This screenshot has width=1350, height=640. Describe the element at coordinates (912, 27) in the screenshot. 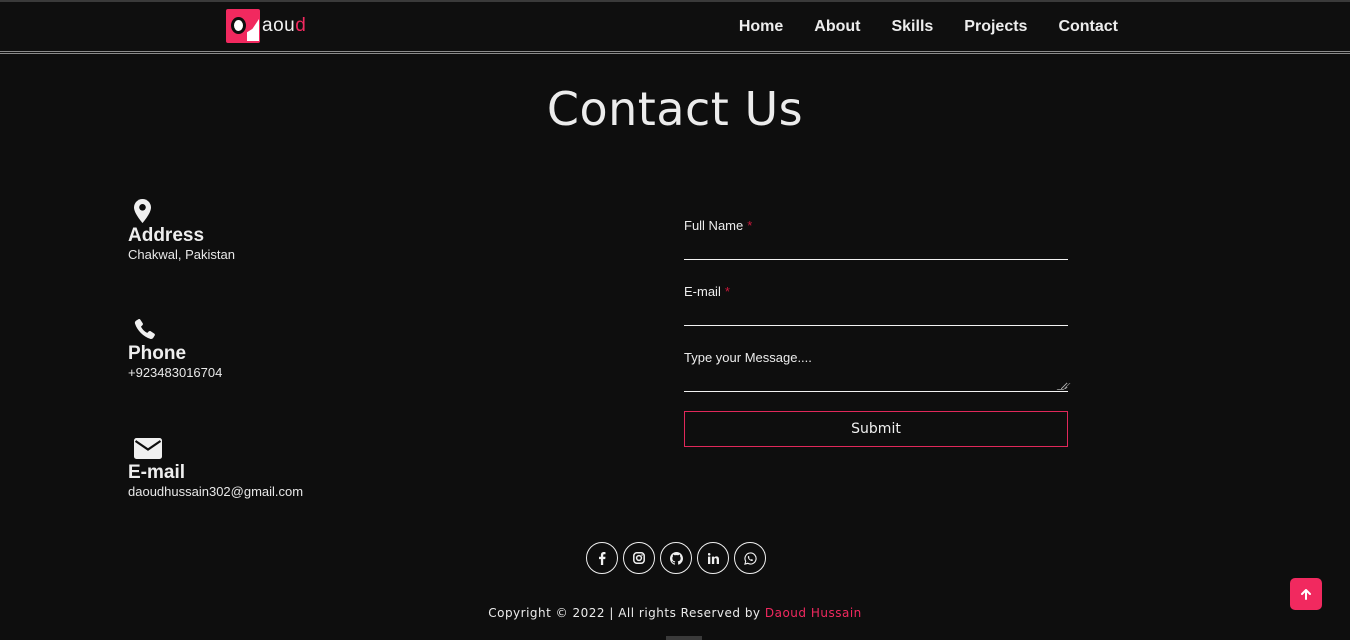

I see `nav-link-skills: Skills` at that location.